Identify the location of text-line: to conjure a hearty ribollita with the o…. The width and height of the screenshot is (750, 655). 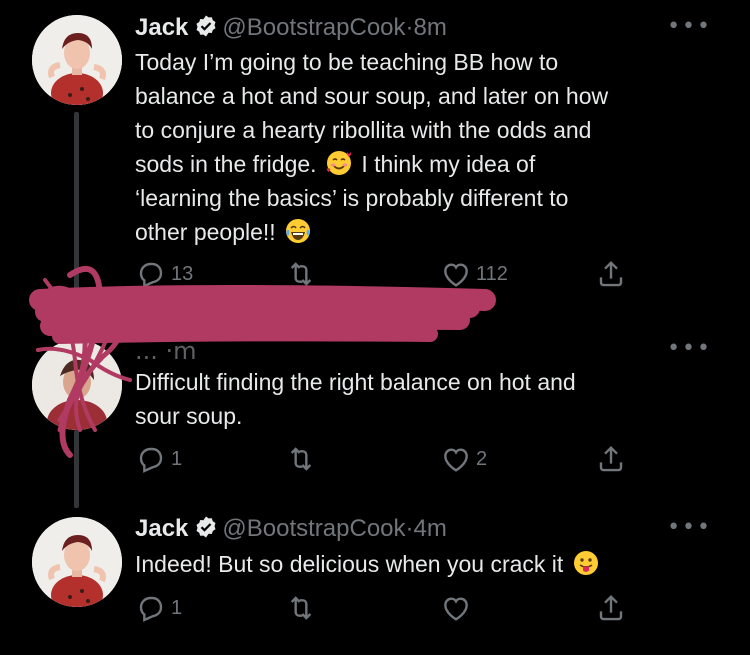
(363, 130).